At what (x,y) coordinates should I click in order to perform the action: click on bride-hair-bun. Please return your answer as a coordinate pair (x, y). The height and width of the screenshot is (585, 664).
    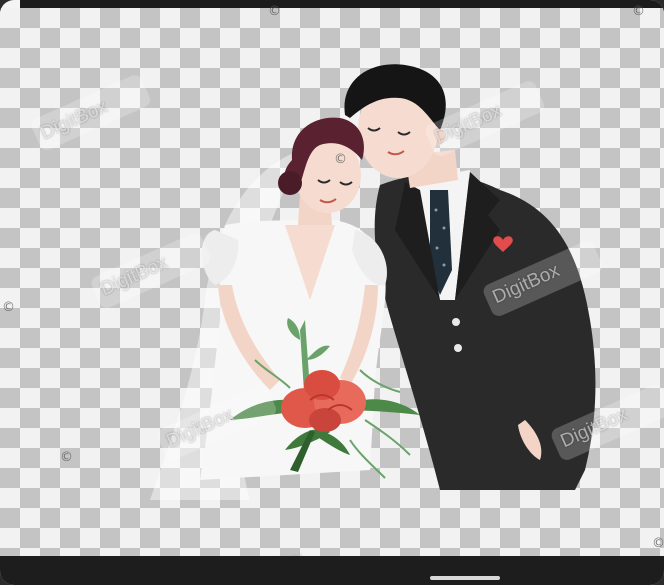
    Looking at the image, I should click on (290, 183).